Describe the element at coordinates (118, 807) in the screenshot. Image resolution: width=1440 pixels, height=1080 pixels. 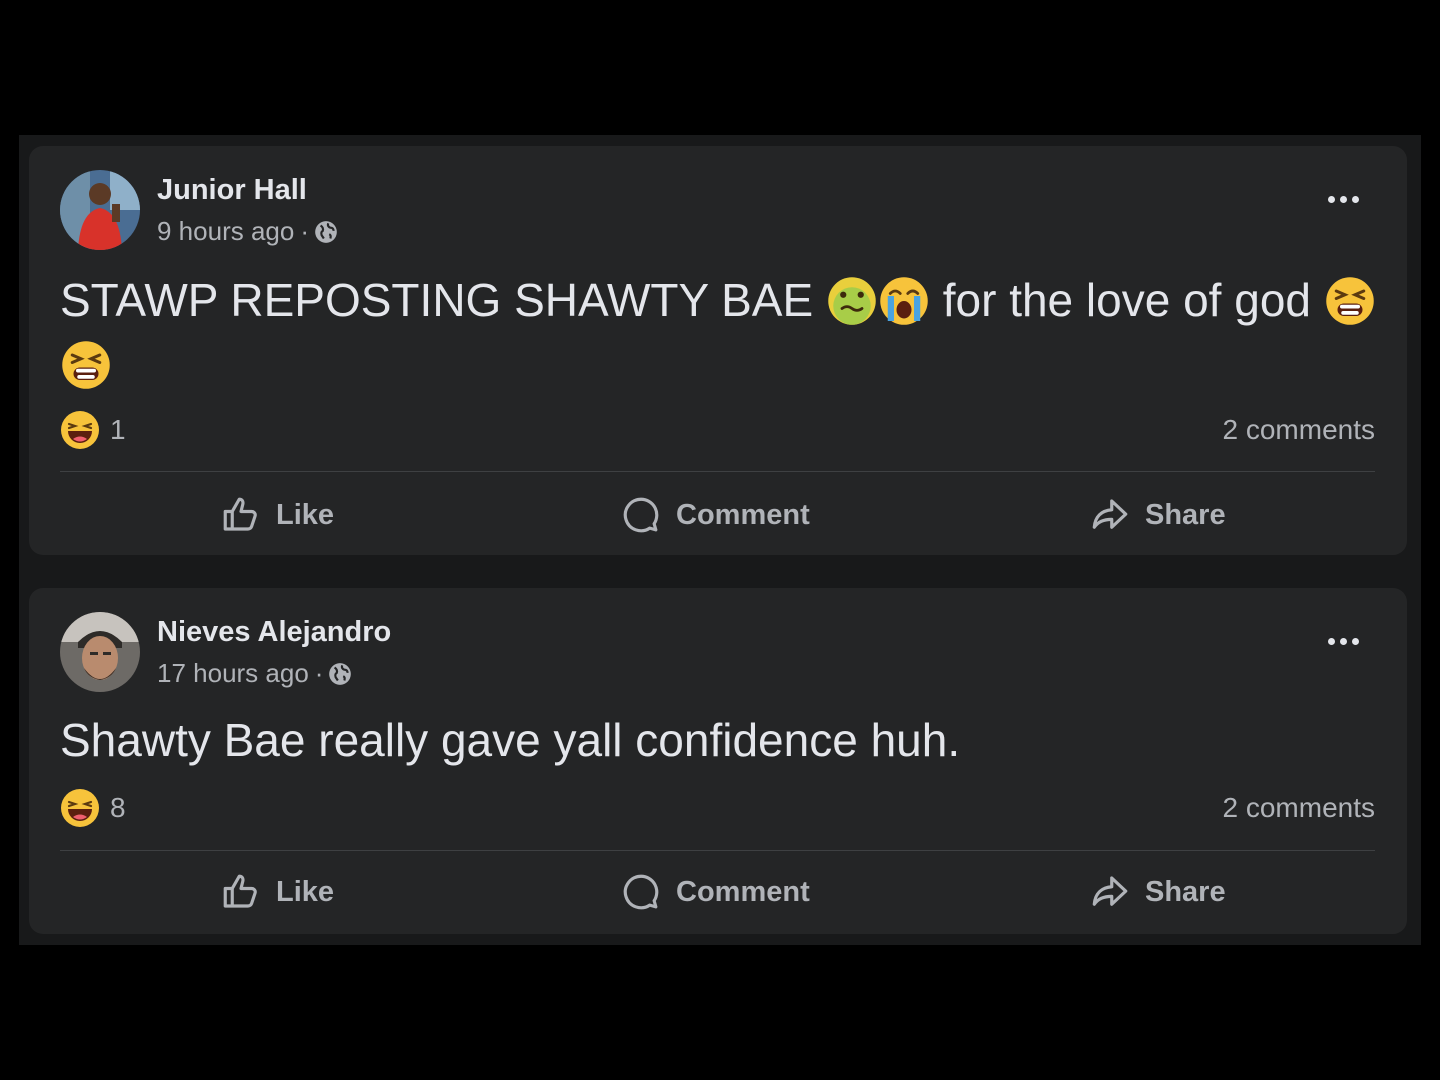
I see `reaction-count: 8` at that location.